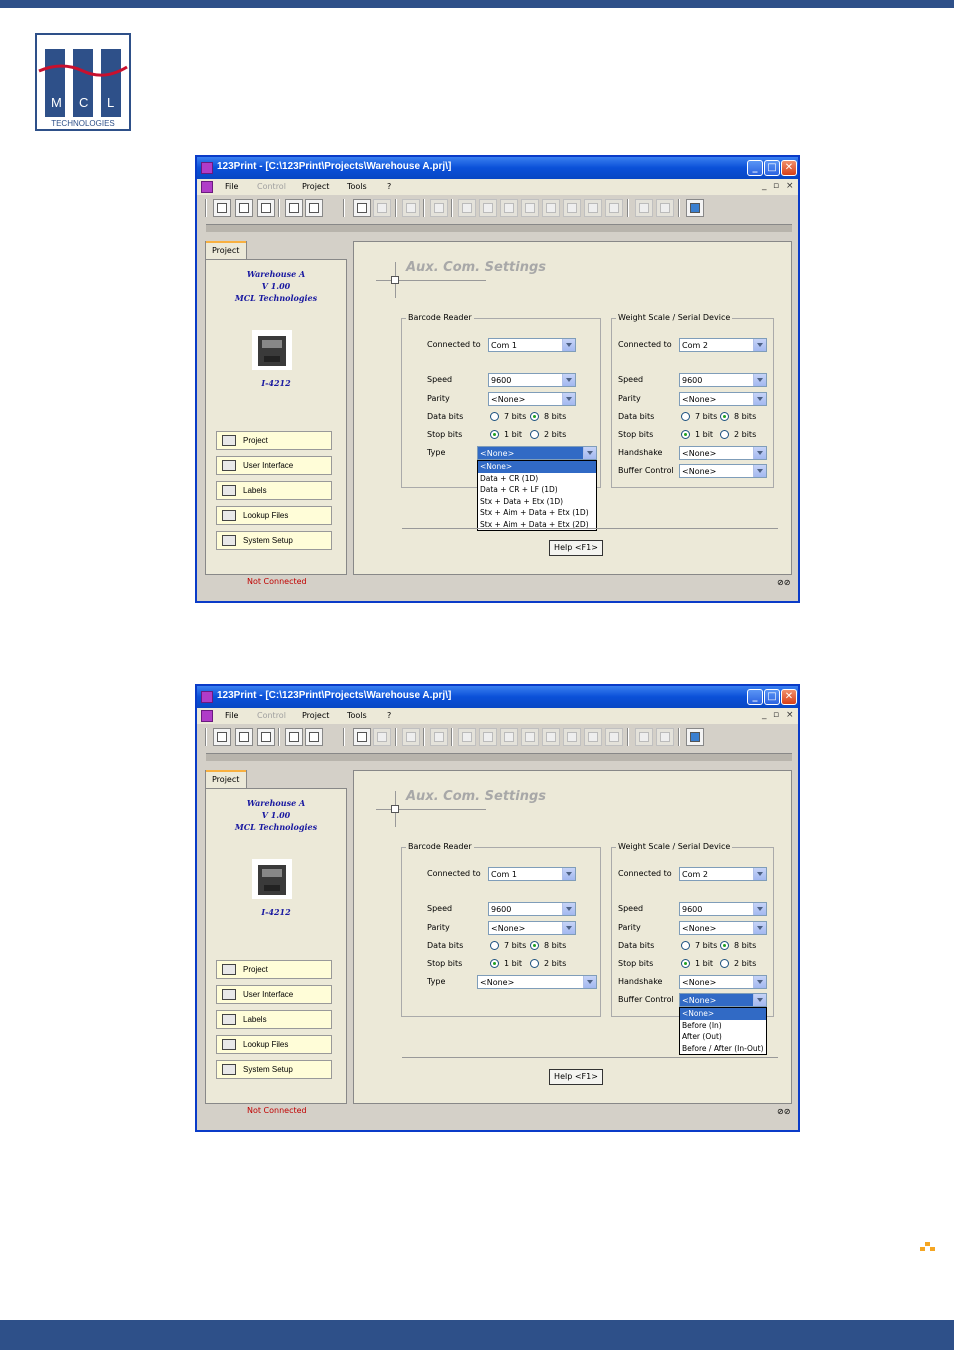  What do you see at coordinates (274, 994) in the screenshot?
I see `nav-user-interface: User Interface` at bounding box center [274, 994].